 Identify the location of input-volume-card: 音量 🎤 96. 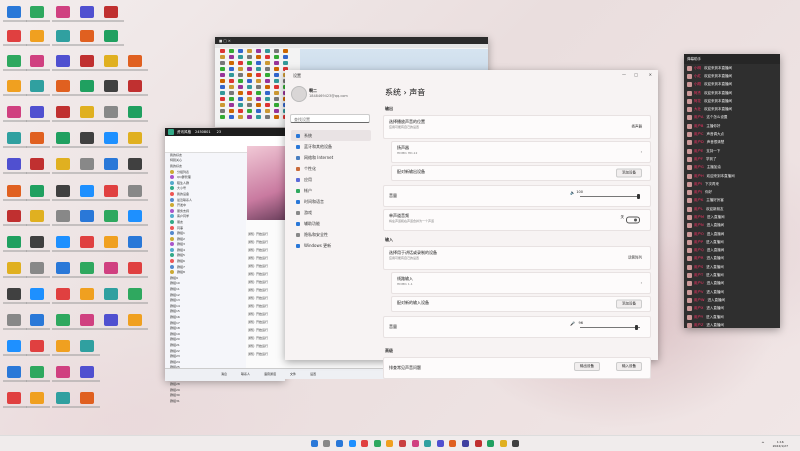
(517, 327).